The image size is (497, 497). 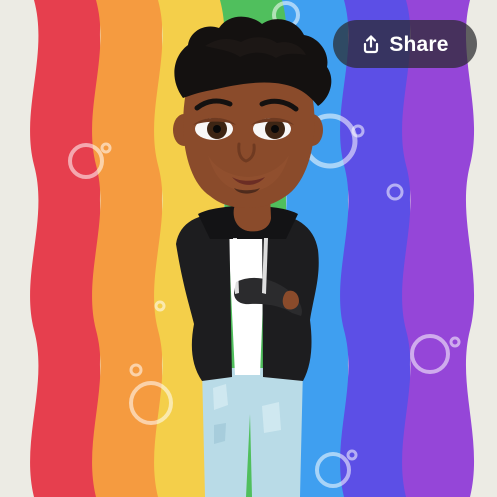 I want to click on rainbow-stripe-purple, so click(x=438, y=248).